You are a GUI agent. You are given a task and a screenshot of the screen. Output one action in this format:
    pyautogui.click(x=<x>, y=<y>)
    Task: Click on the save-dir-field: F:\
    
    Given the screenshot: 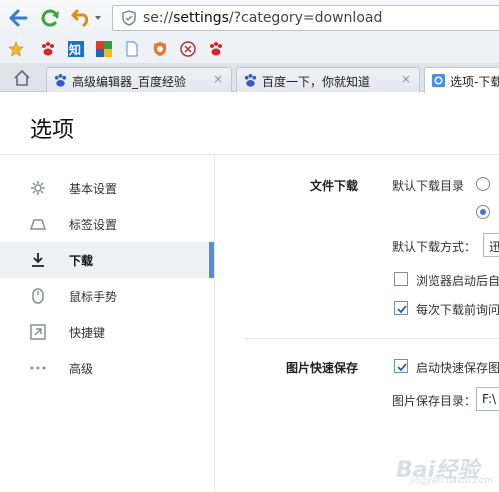 What is the action you would take?
    pyautogui.click(x=487, y=399)
    